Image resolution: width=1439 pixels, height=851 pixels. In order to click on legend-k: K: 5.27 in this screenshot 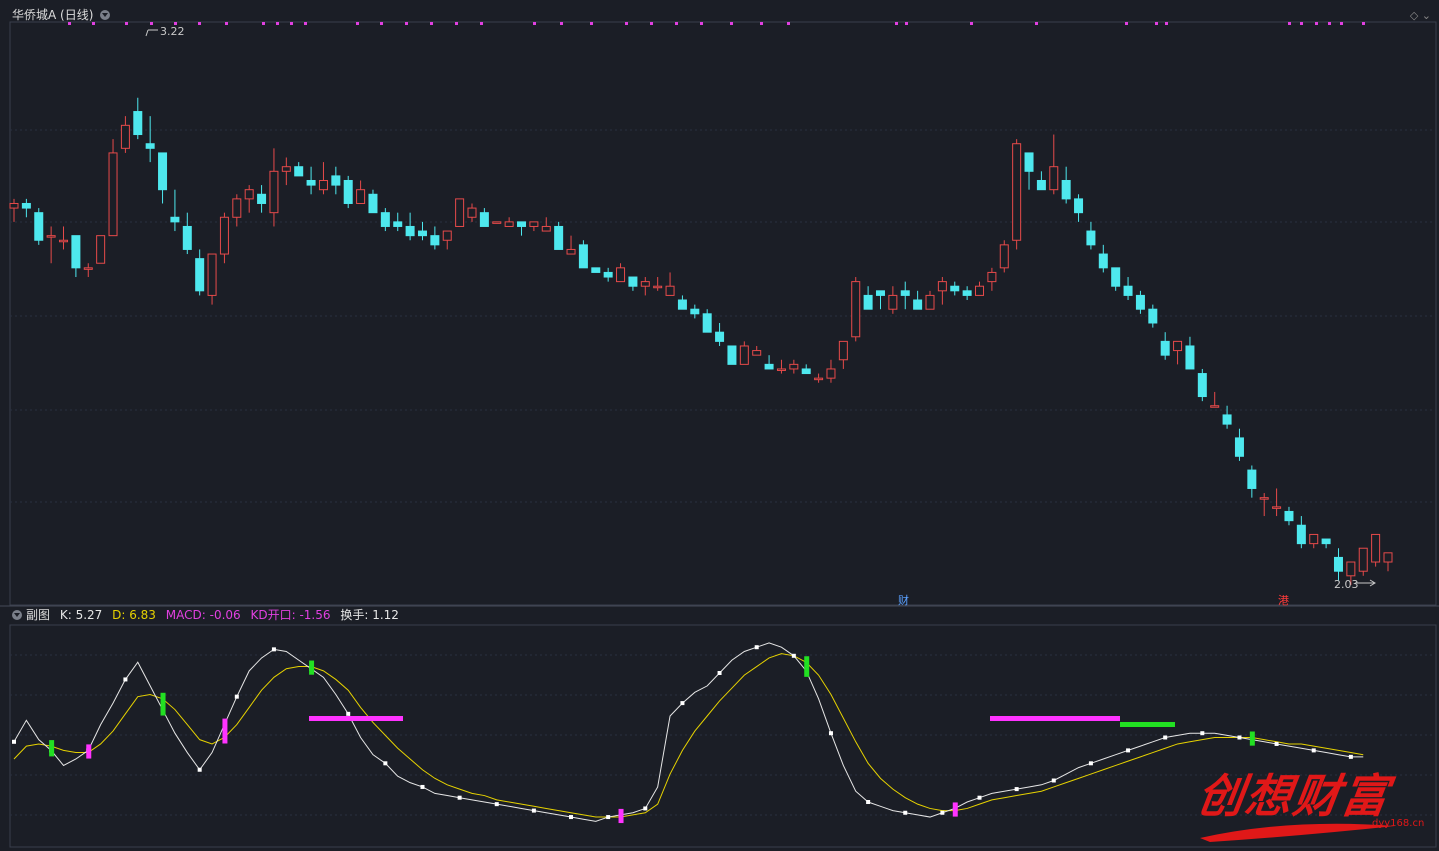, I will do `click(81, 615)`.